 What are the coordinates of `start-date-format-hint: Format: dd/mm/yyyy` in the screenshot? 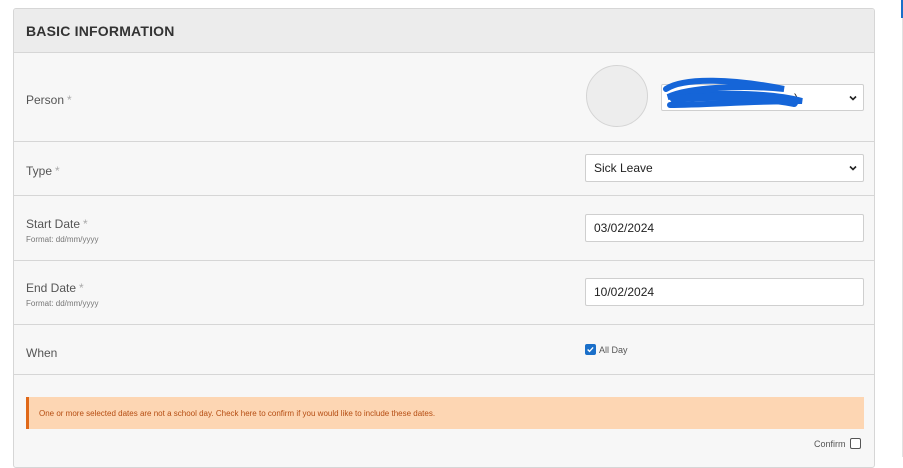 It's located at (62, 239).